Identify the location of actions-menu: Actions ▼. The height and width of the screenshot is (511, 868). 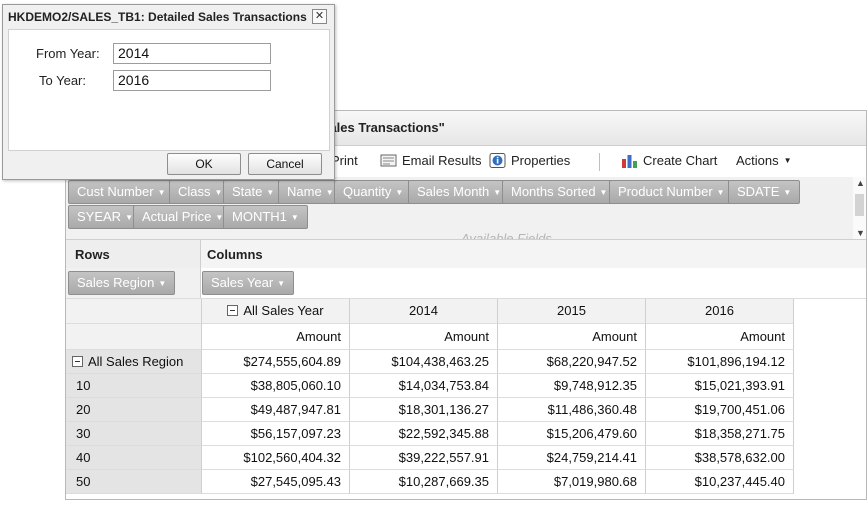
(764, 160).